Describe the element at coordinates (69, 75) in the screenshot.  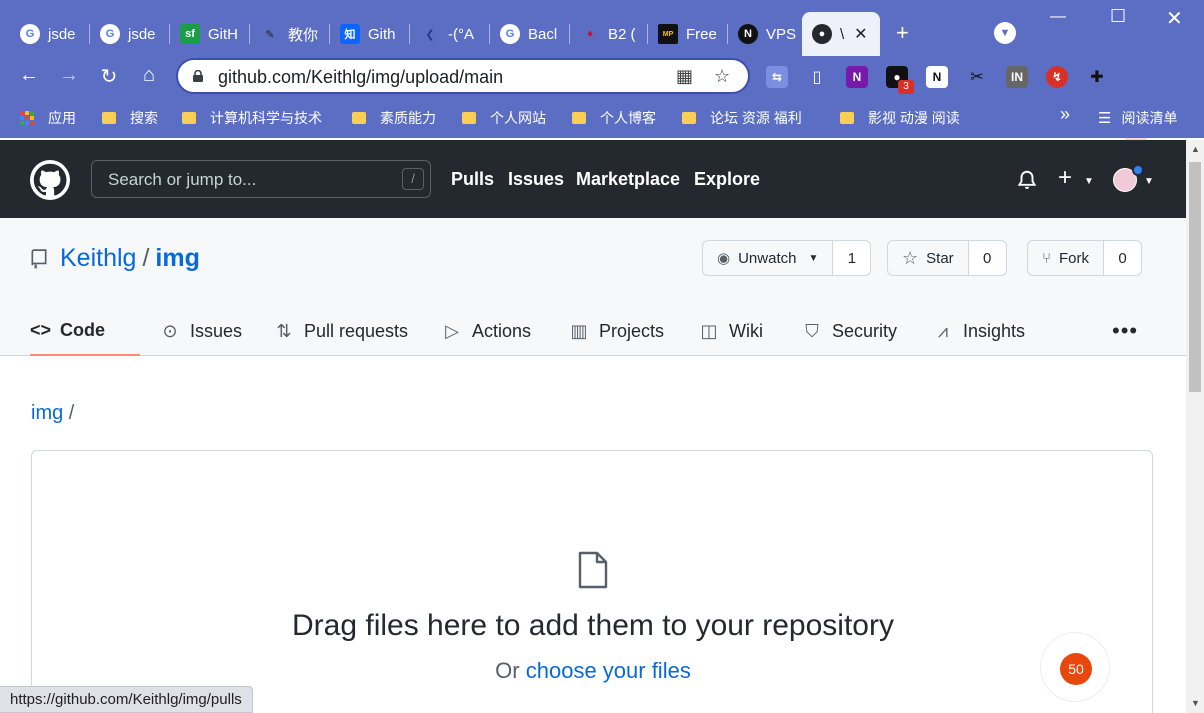
I see `forward-icon: →` at that location.